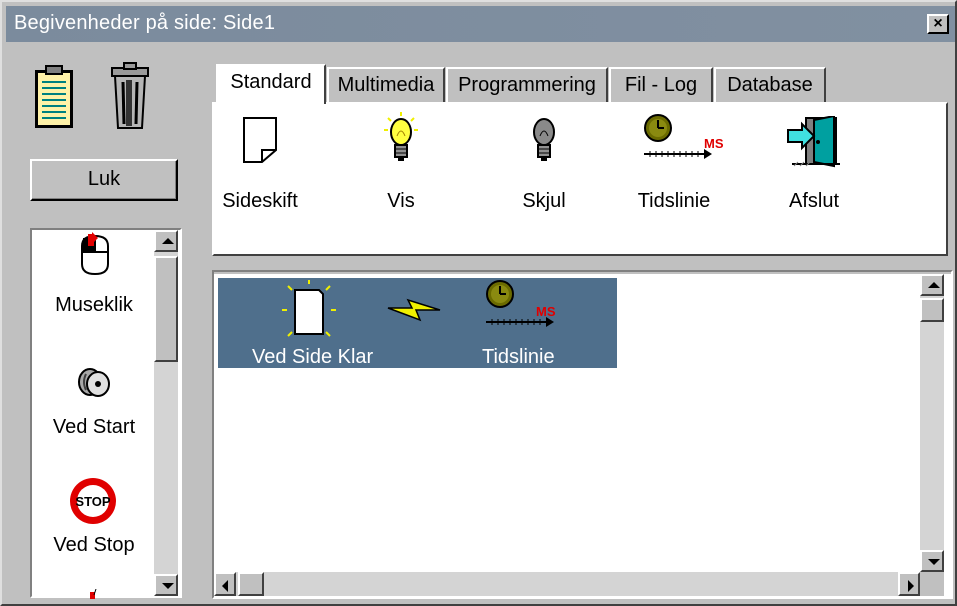  Describe the element at coordinates (106, 413) in the screenshot. I see `events-list: Museklik Ved Start STOP Ved Stop` at that location.